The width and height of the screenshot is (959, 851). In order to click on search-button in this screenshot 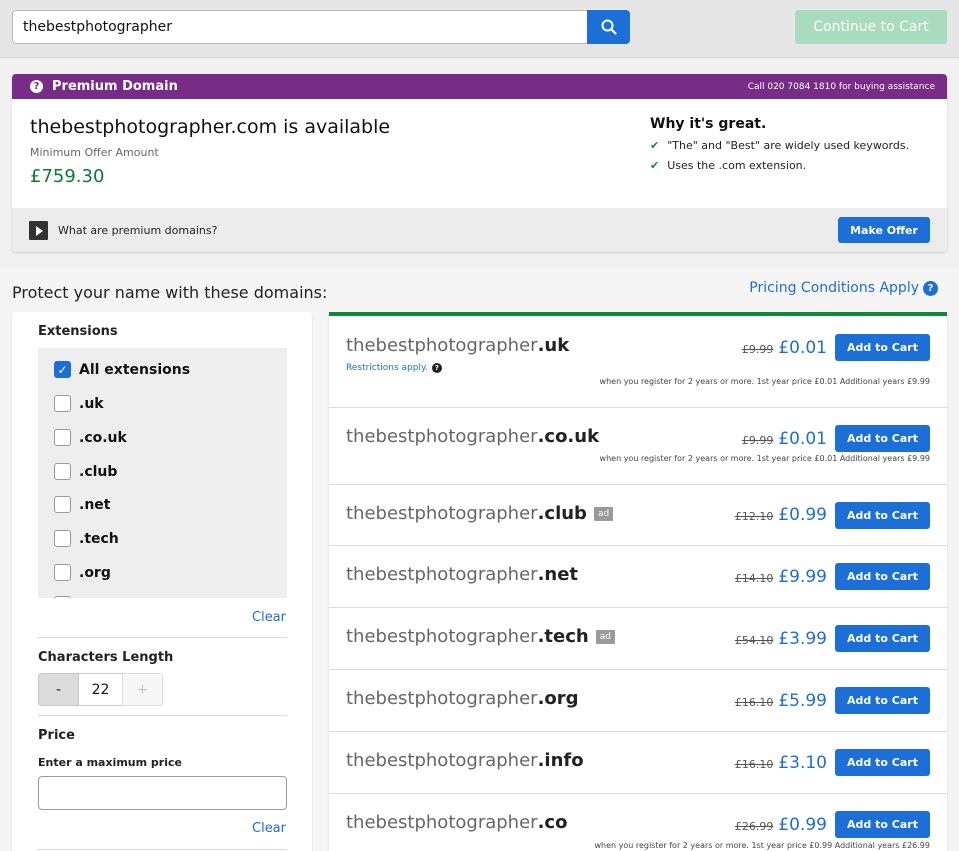, I will do `click(608, 27)`.